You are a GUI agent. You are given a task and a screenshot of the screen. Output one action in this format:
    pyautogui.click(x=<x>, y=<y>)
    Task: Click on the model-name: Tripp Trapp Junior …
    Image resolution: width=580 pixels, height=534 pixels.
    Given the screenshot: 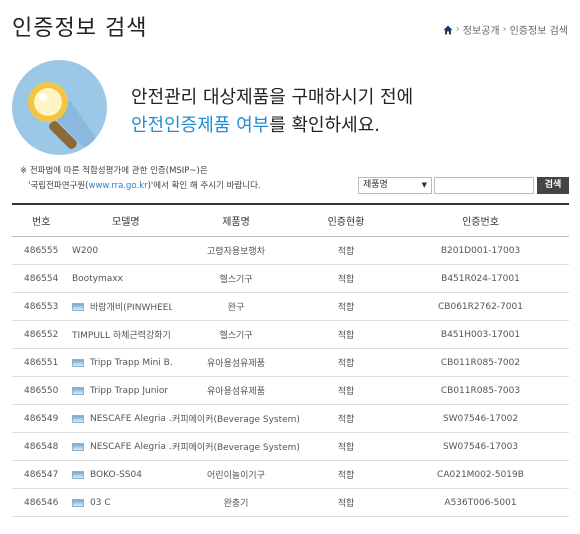 What is the action you would take?
    pyautogui.click(x=131, y=391)
    